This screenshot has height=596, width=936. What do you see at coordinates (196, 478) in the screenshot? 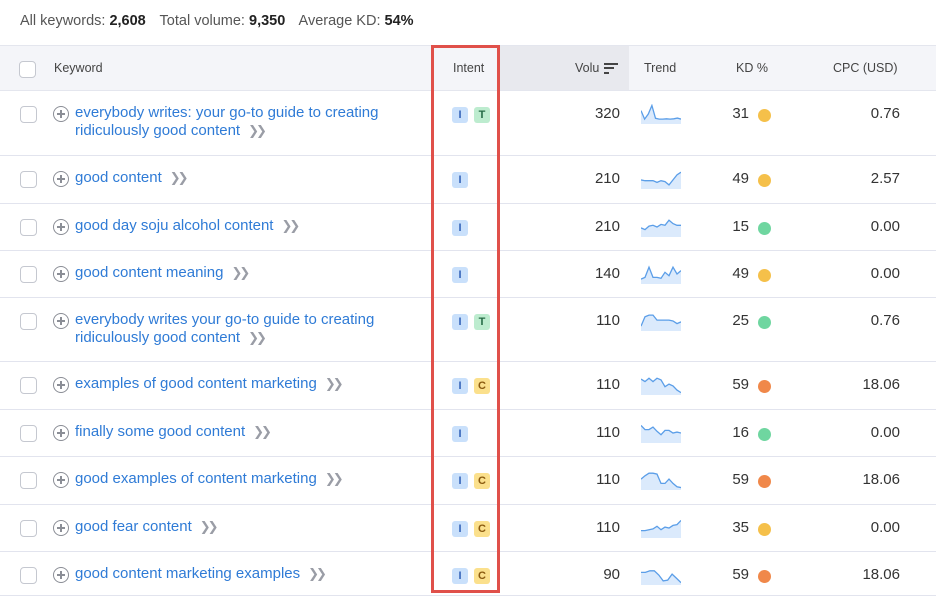
I see `keyword-link: good examples of content marketing` at bounding box center [196, 478].